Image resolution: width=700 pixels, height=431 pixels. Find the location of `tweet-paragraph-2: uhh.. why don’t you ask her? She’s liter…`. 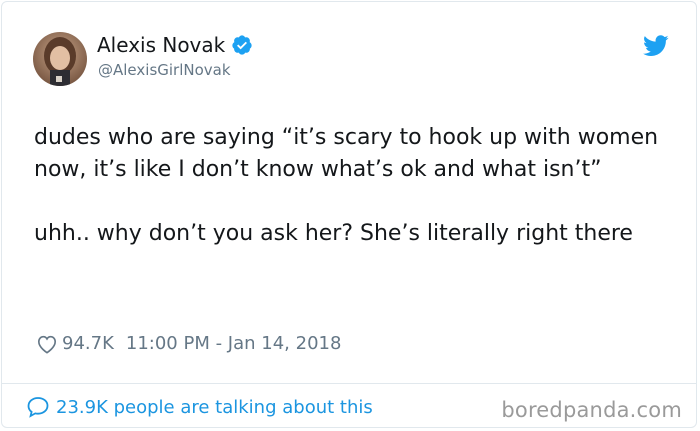

tweet-paragraph-2: uhh.. why don’t you ask her? She’s liter… is located at coordinates (333, 233).